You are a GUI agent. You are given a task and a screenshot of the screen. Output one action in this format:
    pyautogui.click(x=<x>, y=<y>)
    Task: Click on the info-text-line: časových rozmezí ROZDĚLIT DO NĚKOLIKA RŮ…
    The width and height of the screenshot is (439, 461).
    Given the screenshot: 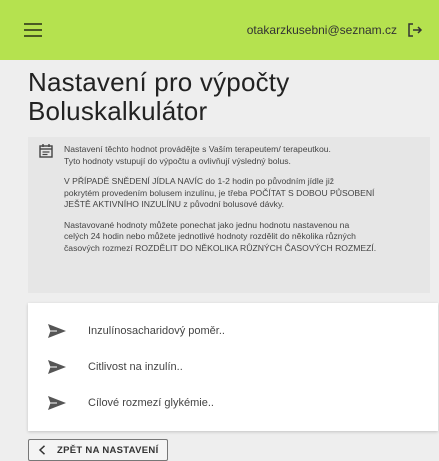 What is the action you would take?
    pyautogui.click(x=220, y=247)
    